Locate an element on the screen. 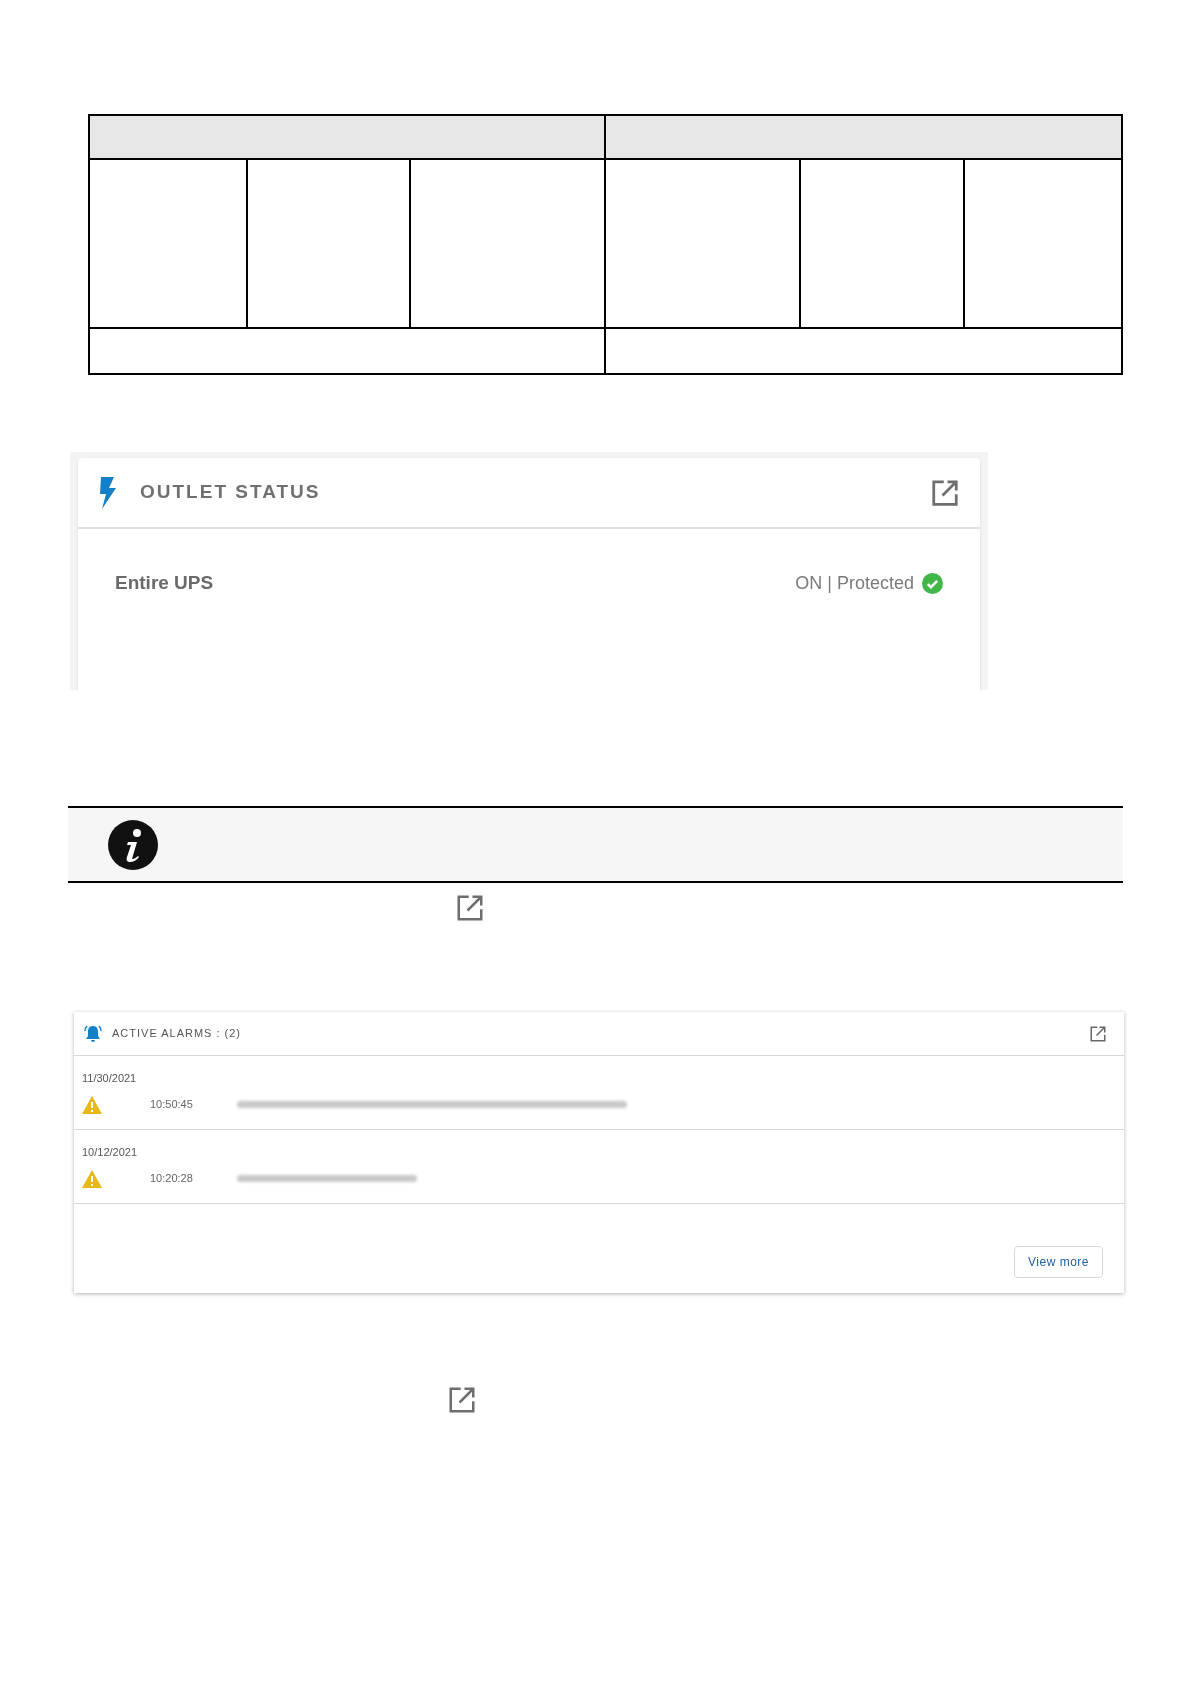  outlet-label: Entire UPS is located at coordinates (164, 583).